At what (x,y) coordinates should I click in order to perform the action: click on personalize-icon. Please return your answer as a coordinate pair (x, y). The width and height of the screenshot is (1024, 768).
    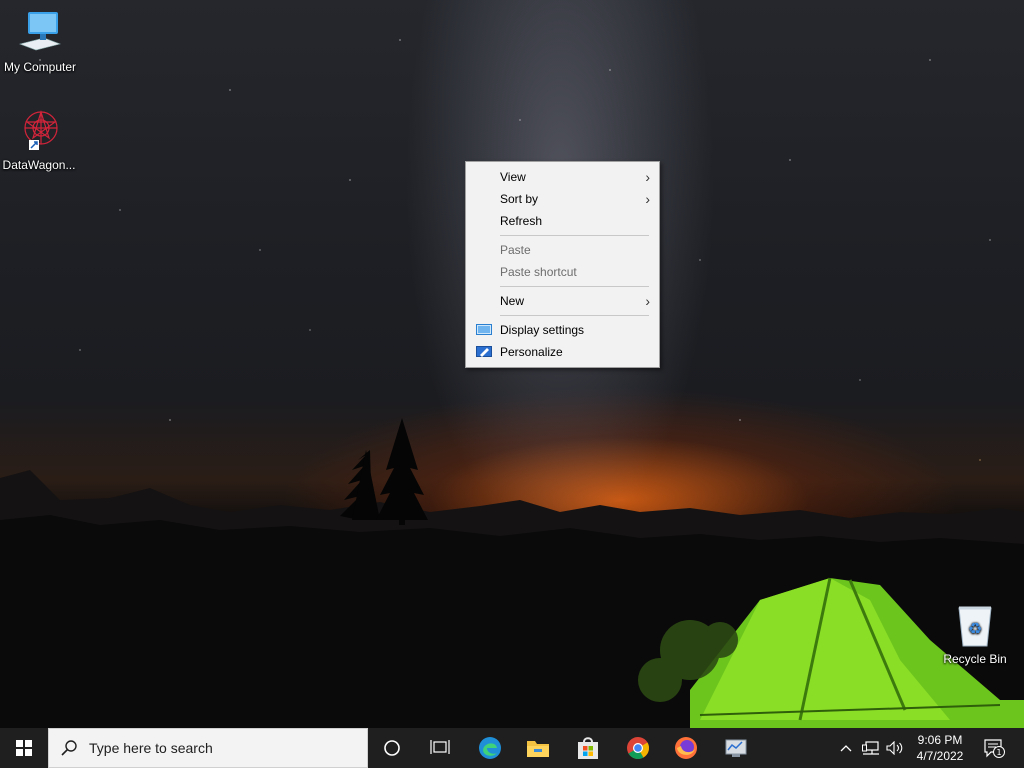
    Looking at the image, I should click on (484, 351).